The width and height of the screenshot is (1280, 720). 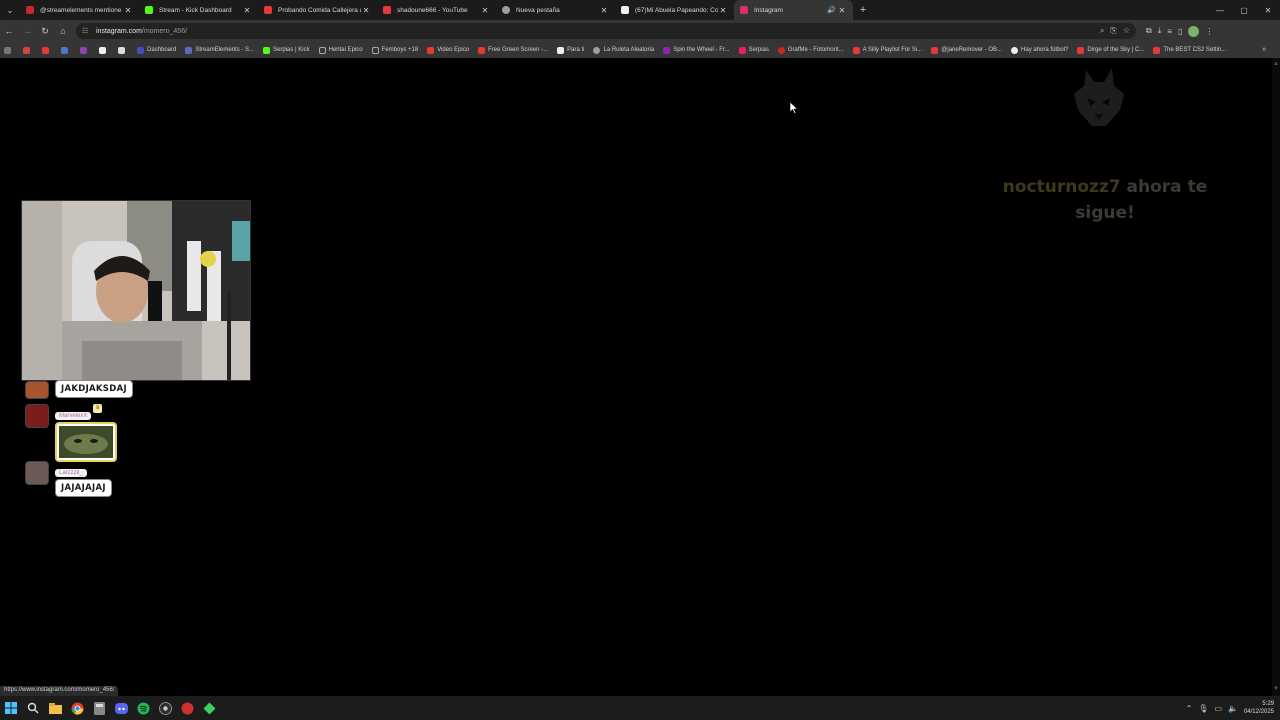 I want to click on bookmark-label: Hay ahora fútbol?, so click(x=1045, y=50).